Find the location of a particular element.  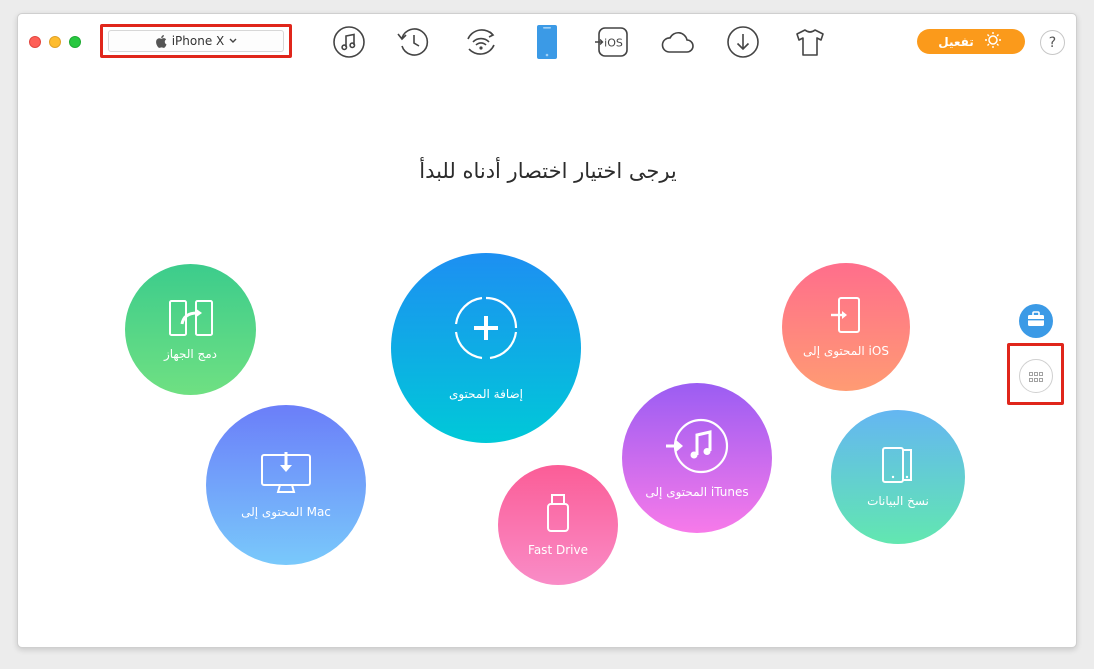

merge-device-shortcut: دمج الجهاز is located at coordinates (190, 329).